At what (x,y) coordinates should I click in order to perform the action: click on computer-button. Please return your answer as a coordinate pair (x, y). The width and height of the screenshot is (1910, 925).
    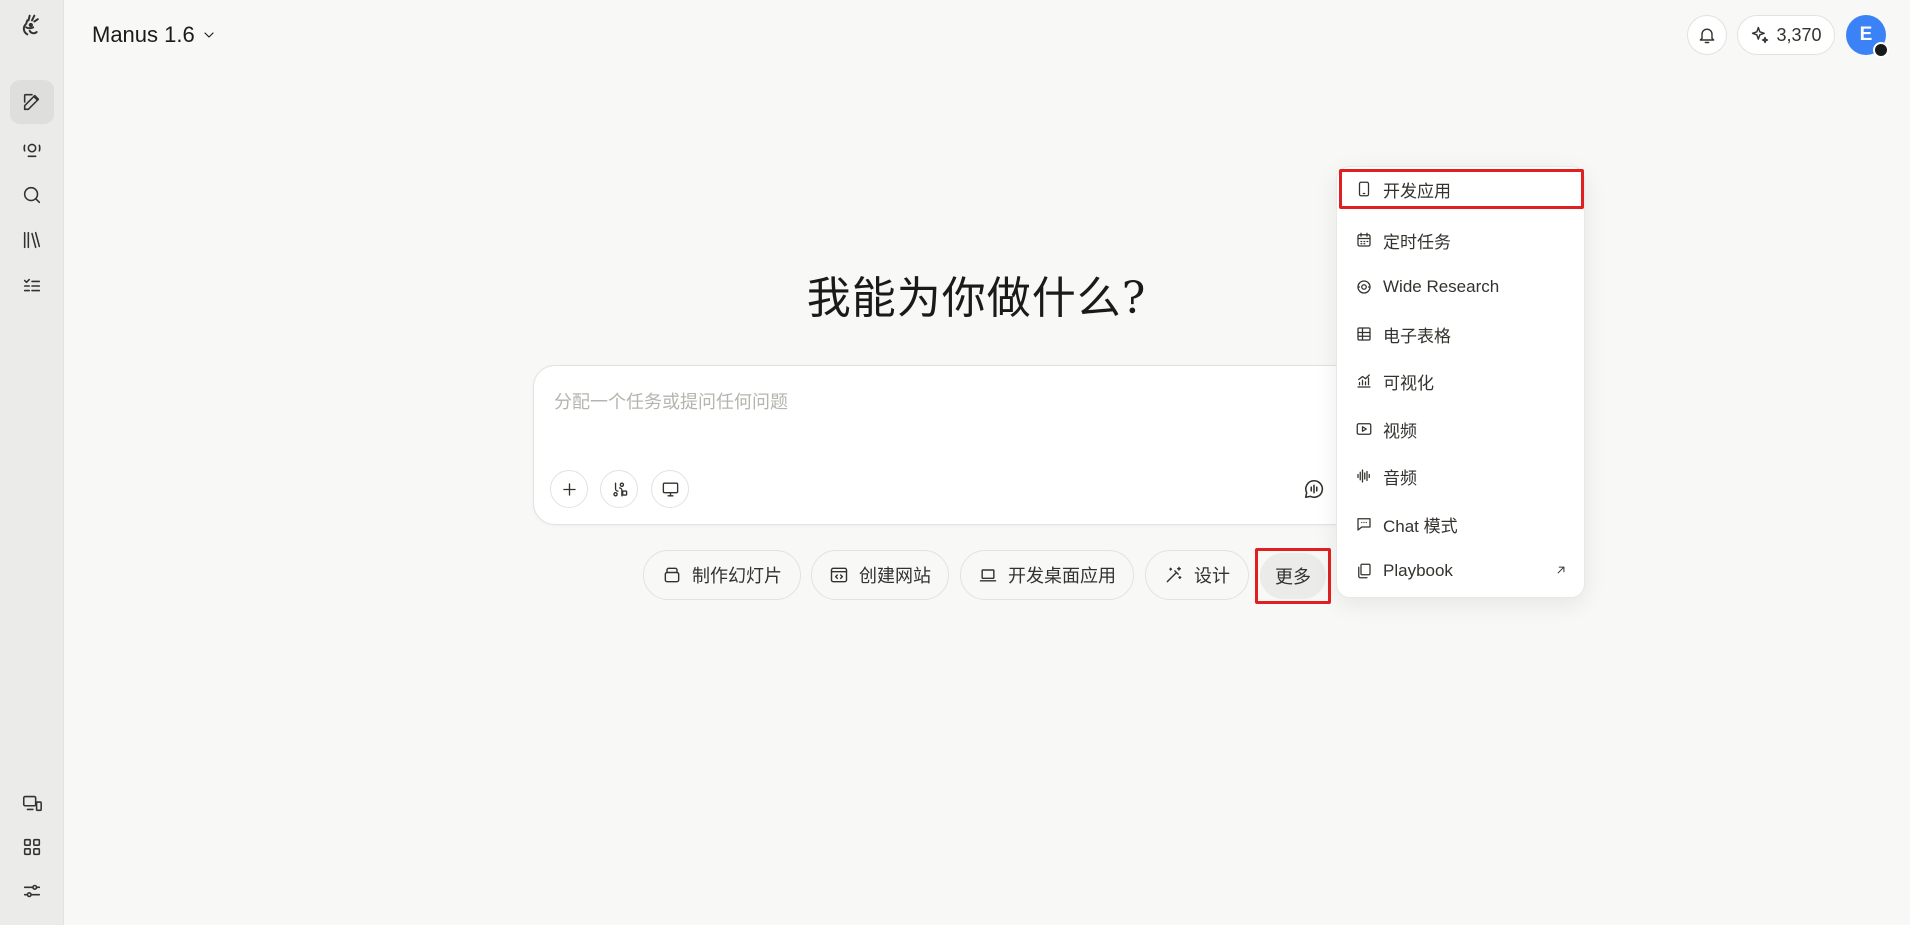
    Looking at the image, I should click on (670, 489).